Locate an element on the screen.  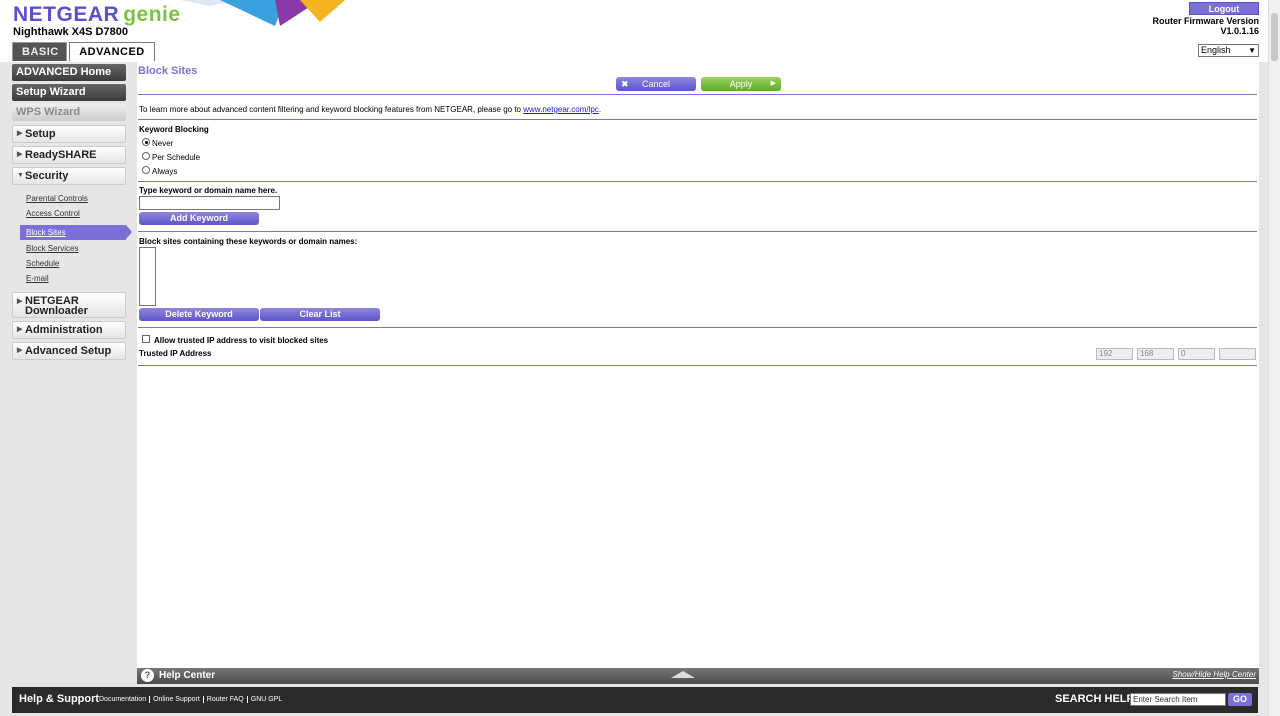
sidebar-group-advanced-setup: ▶ Advanced Setup is located at coordinates (69, 351).